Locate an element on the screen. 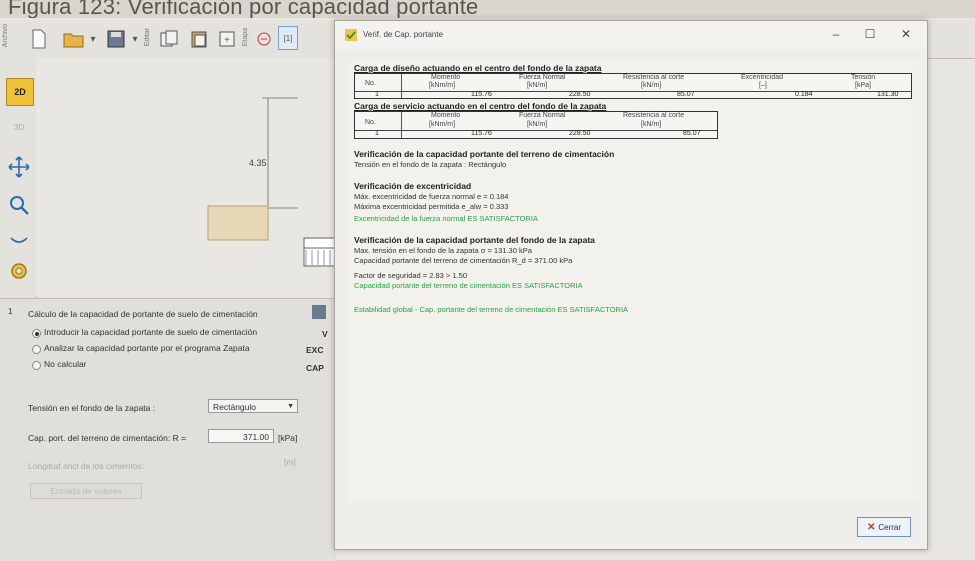 The height and width of the screenshot is (561, 975). toolbar-group-label: Archivo is located at coordinates (5, 36).